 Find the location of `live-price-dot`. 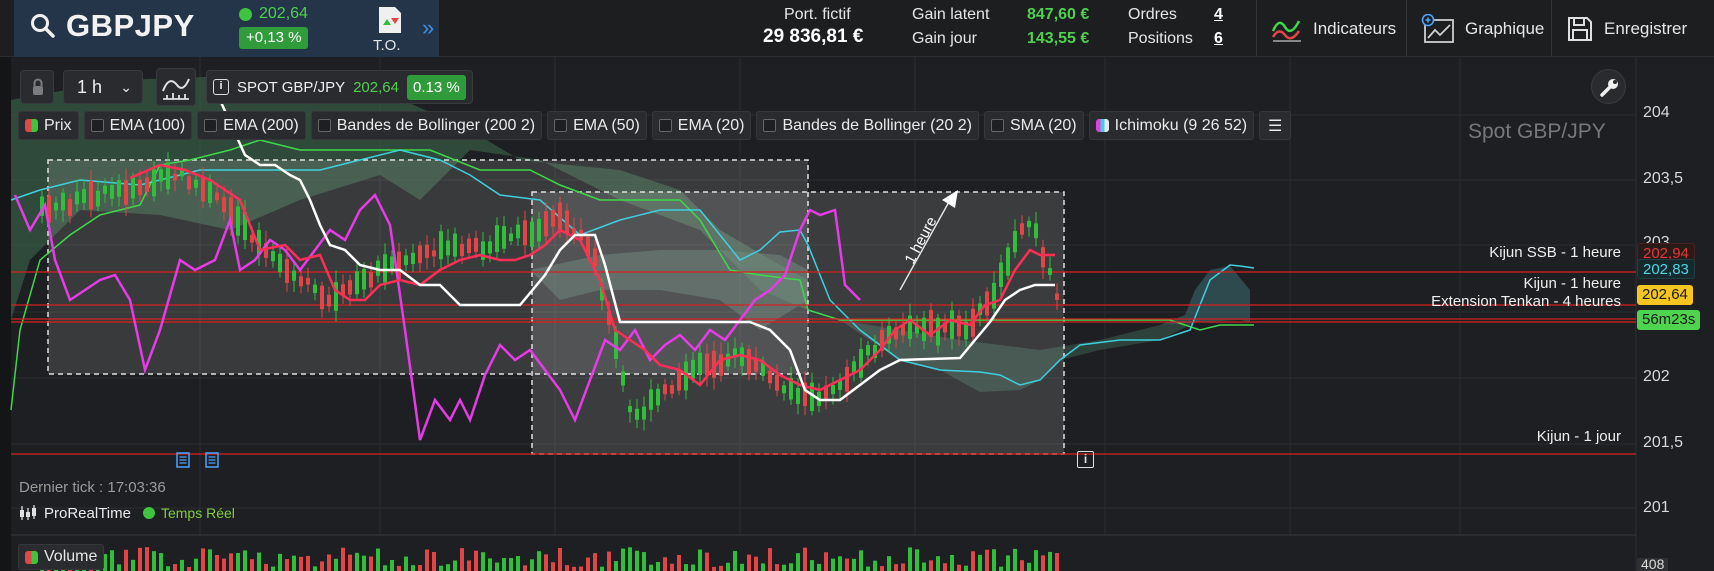

live-price-dot is located at coordinates (245, 14).